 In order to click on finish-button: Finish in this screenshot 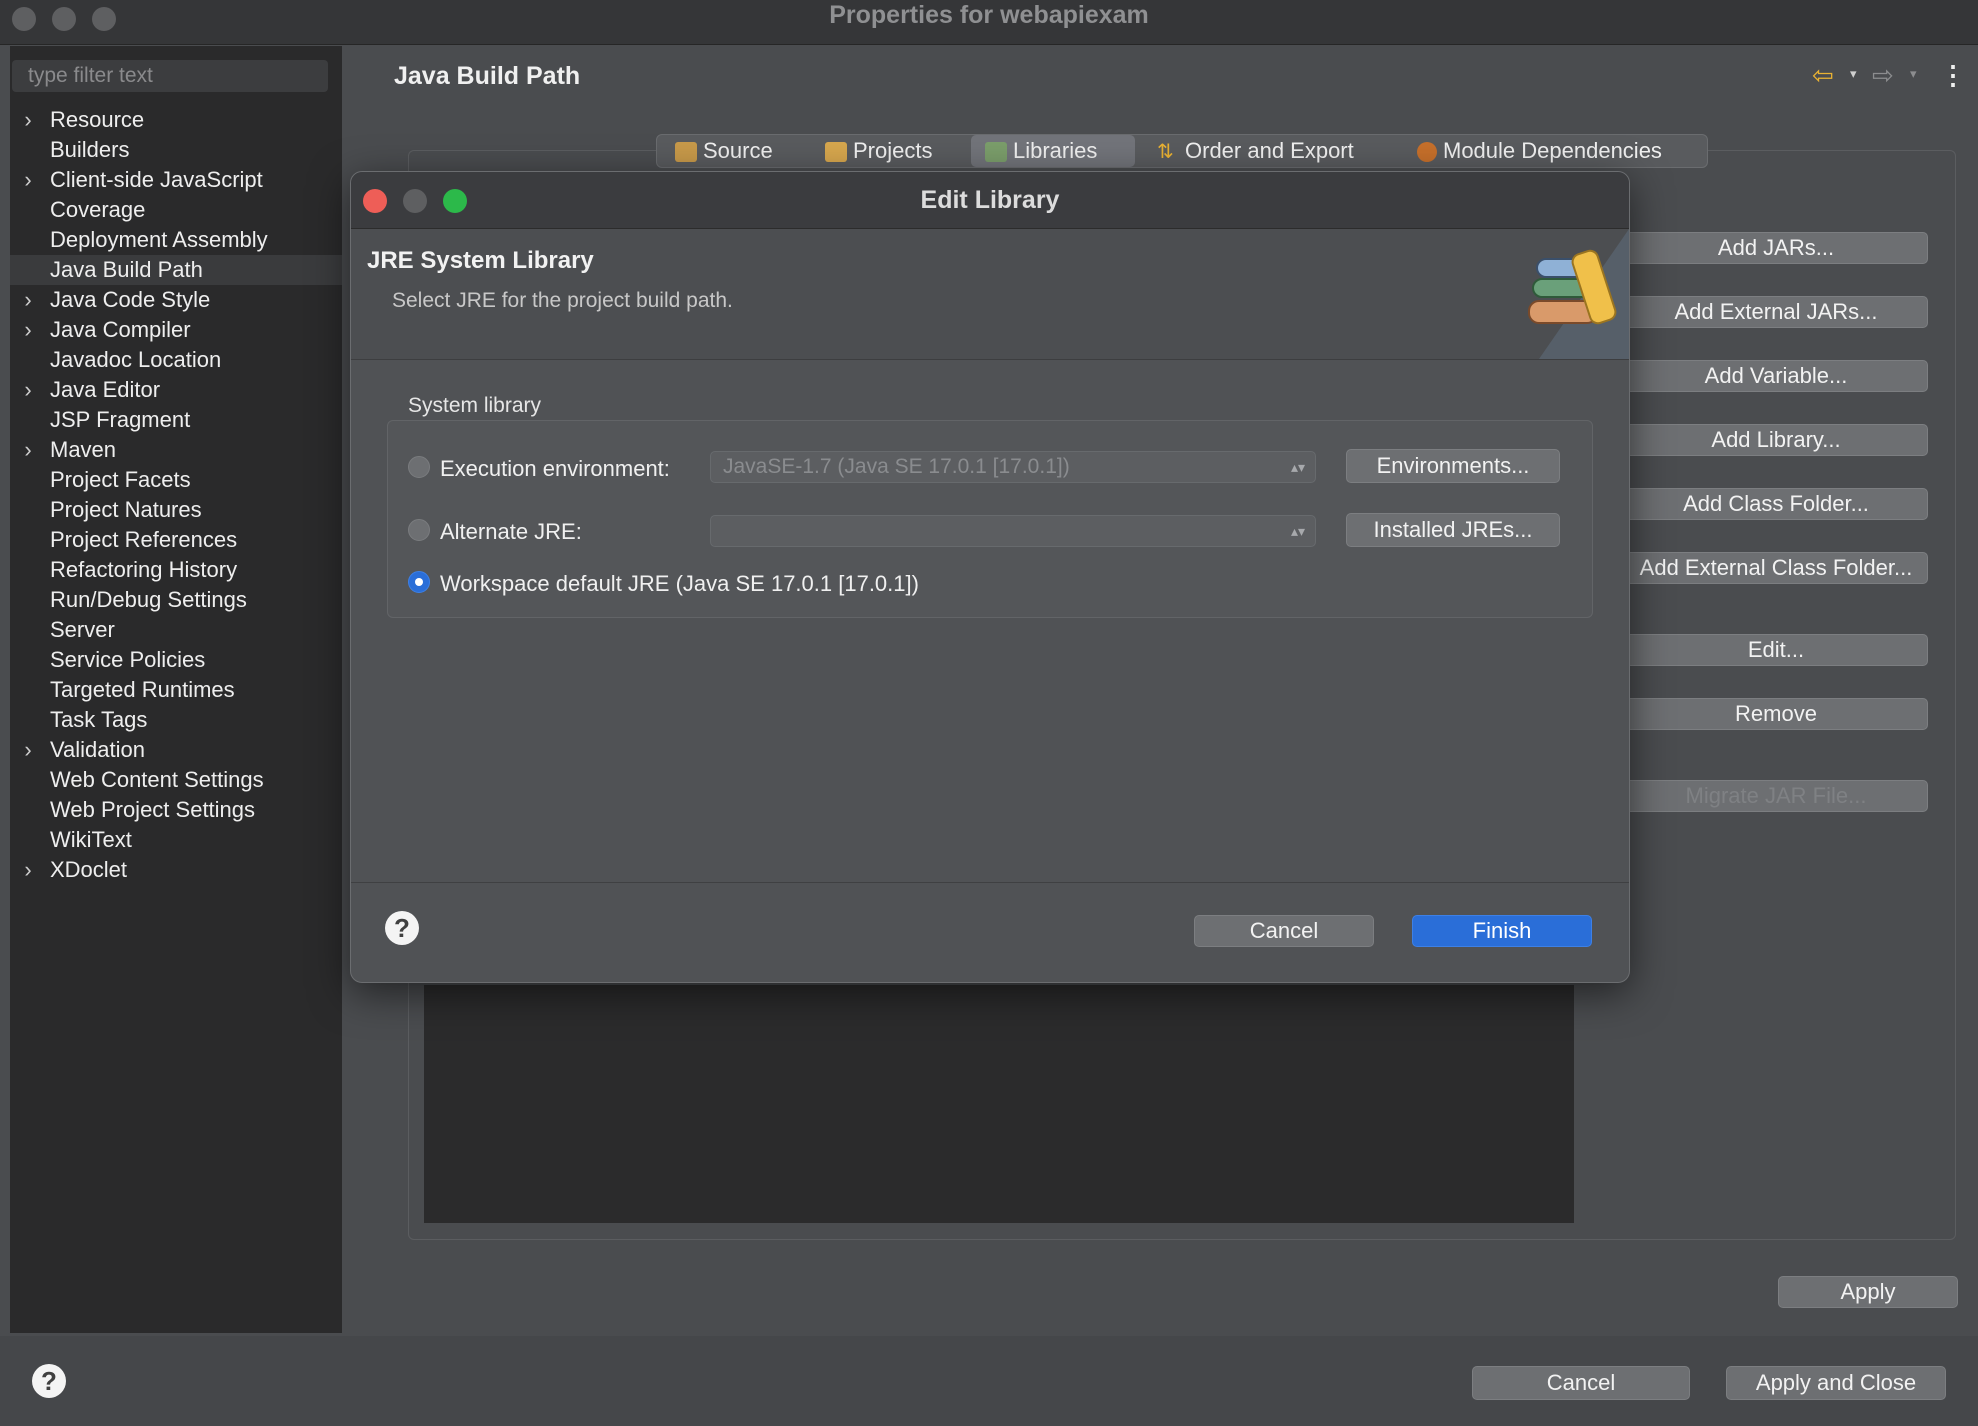, I will do `click(1502, 931)`.